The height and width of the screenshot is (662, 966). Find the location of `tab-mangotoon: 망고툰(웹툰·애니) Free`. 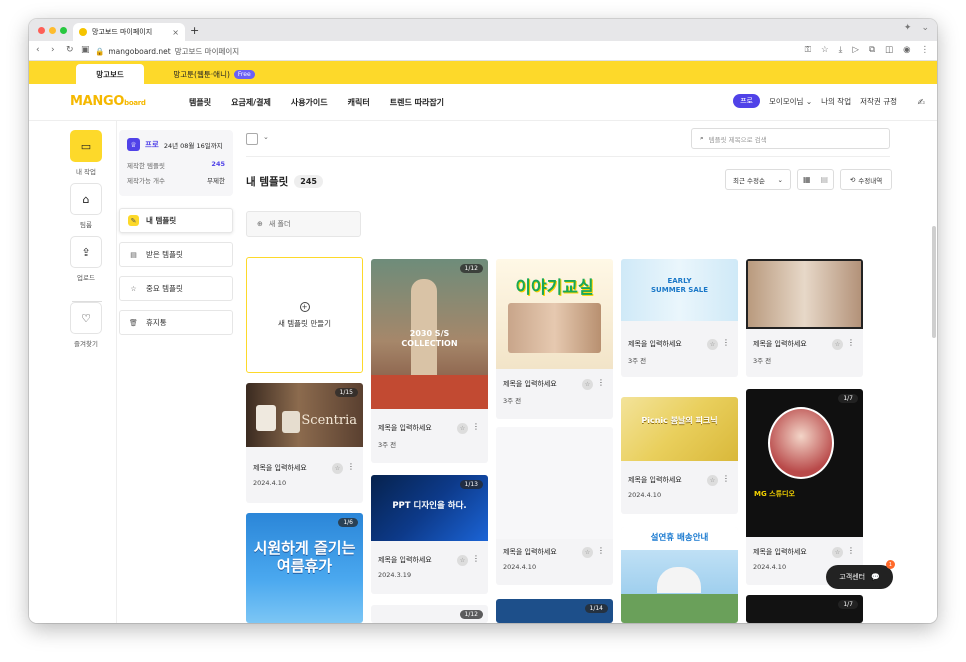

tab-mangotoon: 망고툰(웹툰·애니) Free is located at coordinates (214, 74).